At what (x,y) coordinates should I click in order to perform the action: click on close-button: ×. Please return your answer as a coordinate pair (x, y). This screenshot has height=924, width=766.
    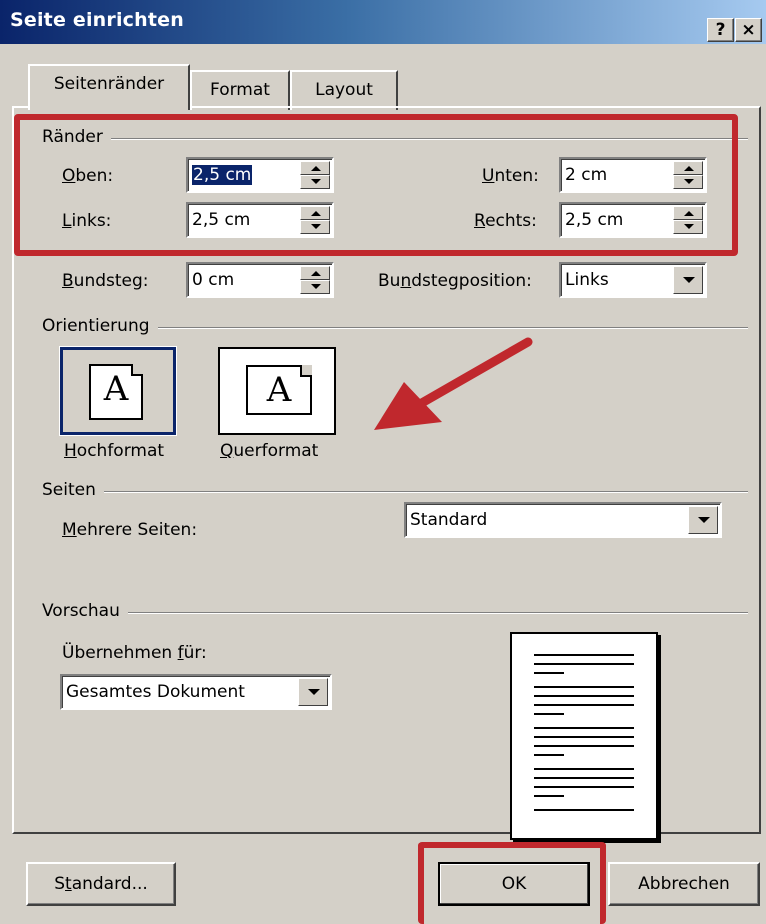
    Looking at the image, I should click on (748, 30).